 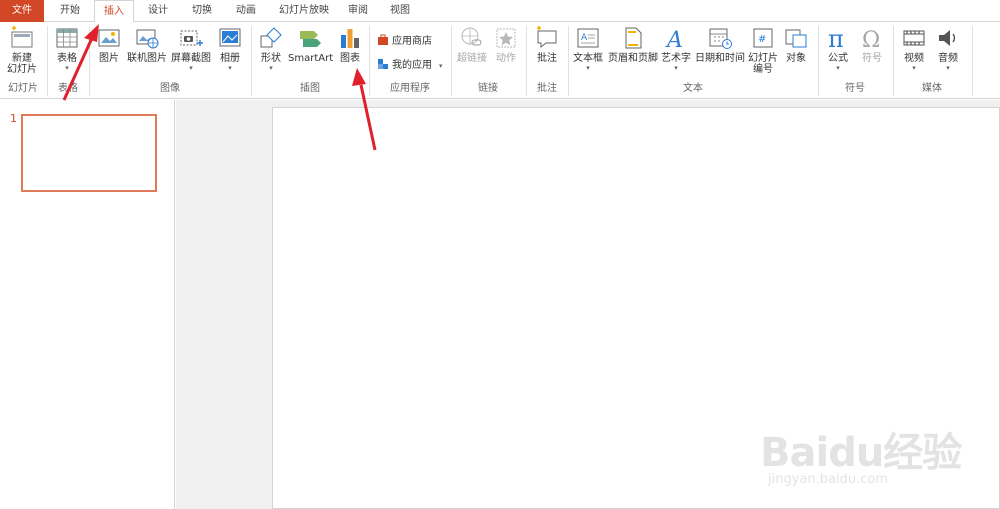 What do you see at coordinates (23, 88) in the screenshot?
I see `group-label-slides: 幻灯片` at bounding box center [23, 88].